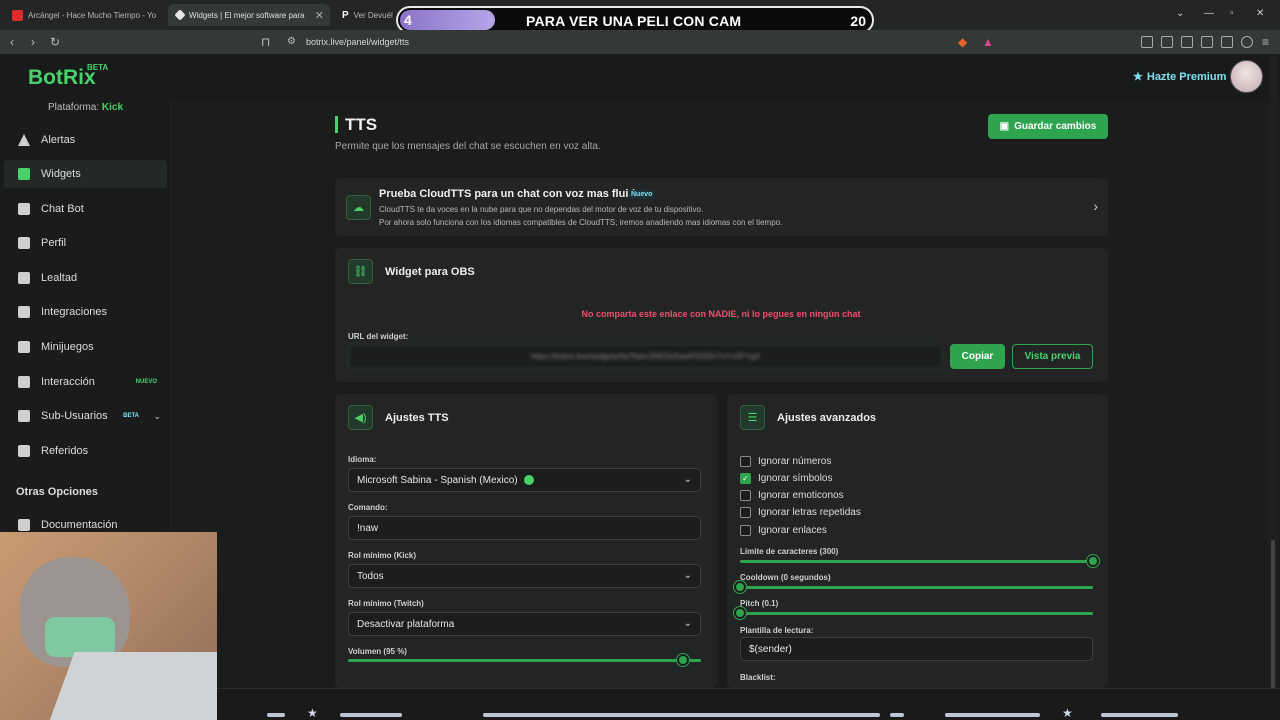 This screenshot has width=1280, height=720. What do you see at coordinates (916, 613) in the screenshot?
I see `pitch-slider` at bounding box center [916, 613].